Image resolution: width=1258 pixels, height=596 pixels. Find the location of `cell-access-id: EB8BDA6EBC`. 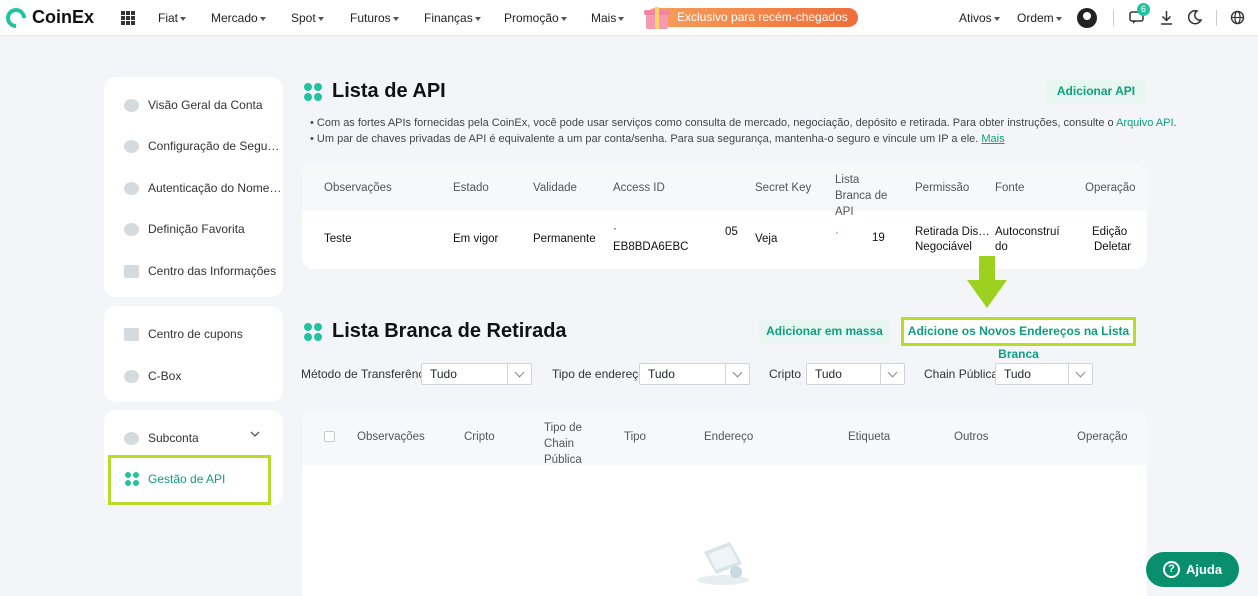

cell-access-id: EB8BDA6EBC is located at coordinates (651, 247).